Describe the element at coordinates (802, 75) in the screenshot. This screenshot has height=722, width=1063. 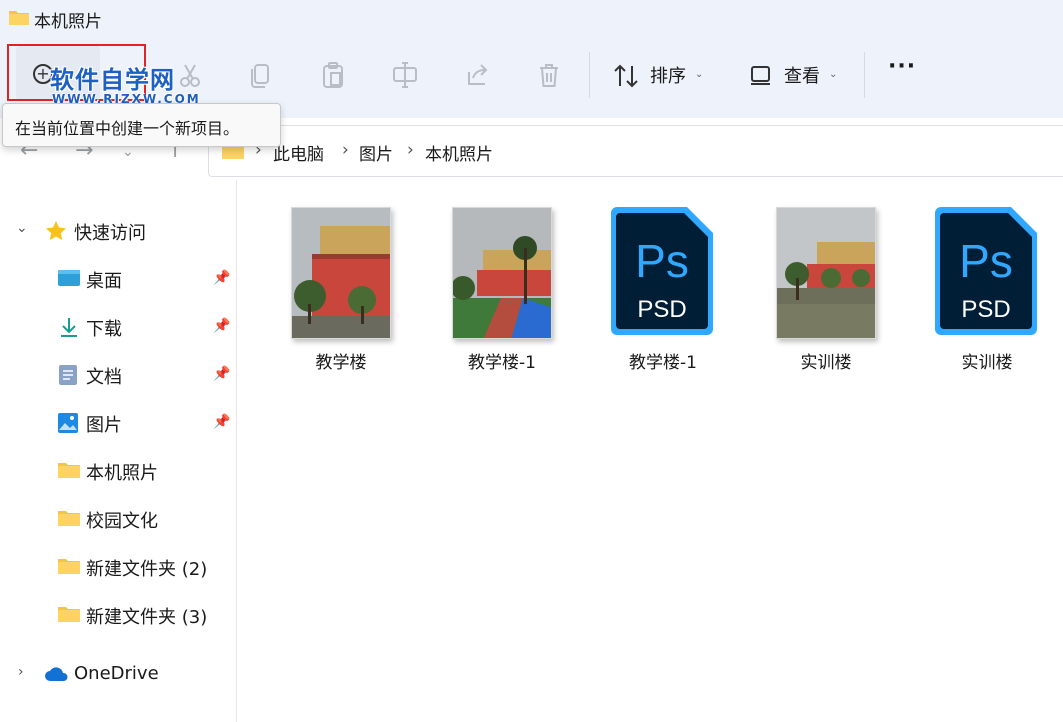
I see `view-button: 查看` at that location.